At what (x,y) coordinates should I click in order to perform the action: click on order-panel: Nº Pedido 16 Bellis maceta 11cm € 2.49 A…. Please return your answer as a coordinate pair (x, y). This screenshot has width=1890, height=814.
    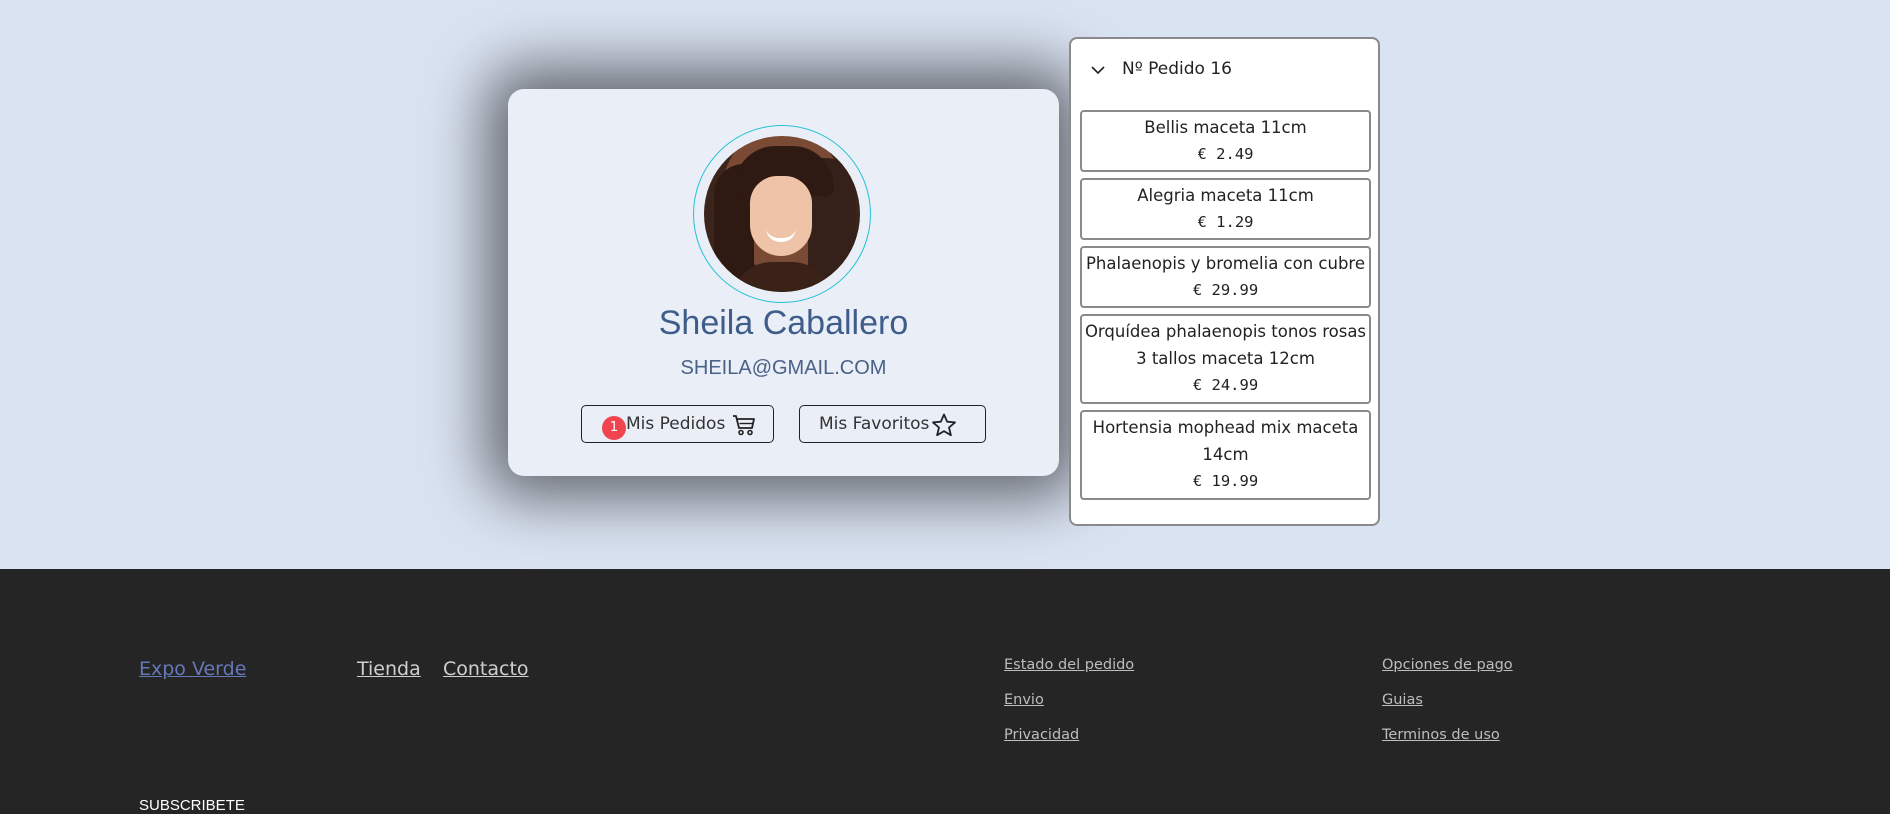
    Looking at the image, I should click on (1224, 281).